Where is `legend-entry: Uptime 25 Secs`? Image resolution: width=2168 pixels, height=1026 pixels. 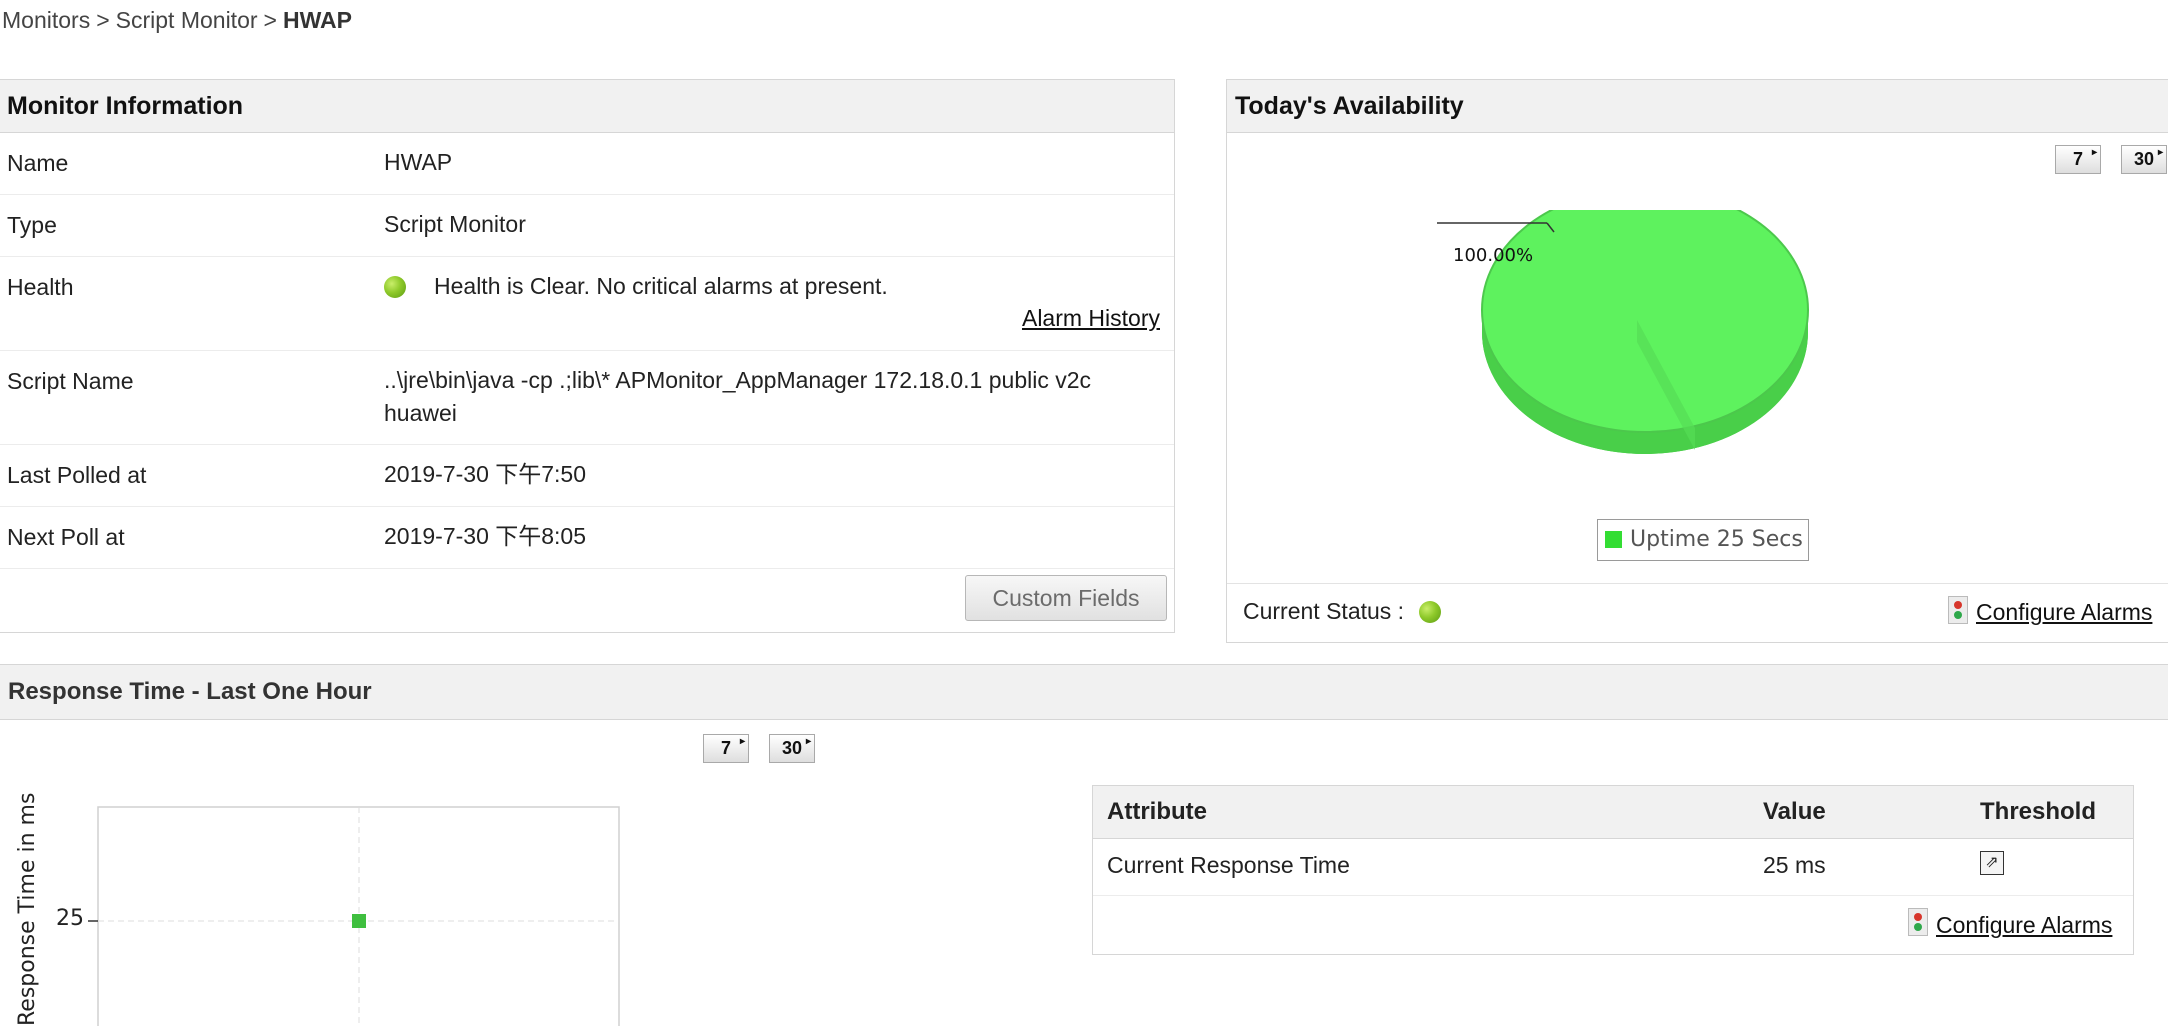 legend-entry: Uptime 25 Secs is located at coordinates (1716, 539).